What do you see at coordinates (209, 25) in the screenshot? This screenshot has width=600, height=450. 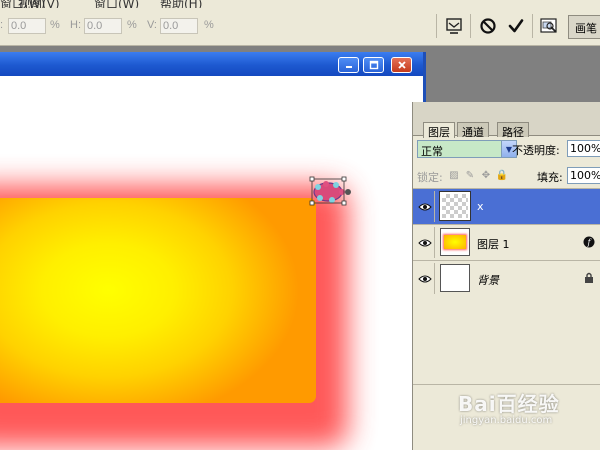 I see `v-unit-label: %` at bounding box center [209, 25].